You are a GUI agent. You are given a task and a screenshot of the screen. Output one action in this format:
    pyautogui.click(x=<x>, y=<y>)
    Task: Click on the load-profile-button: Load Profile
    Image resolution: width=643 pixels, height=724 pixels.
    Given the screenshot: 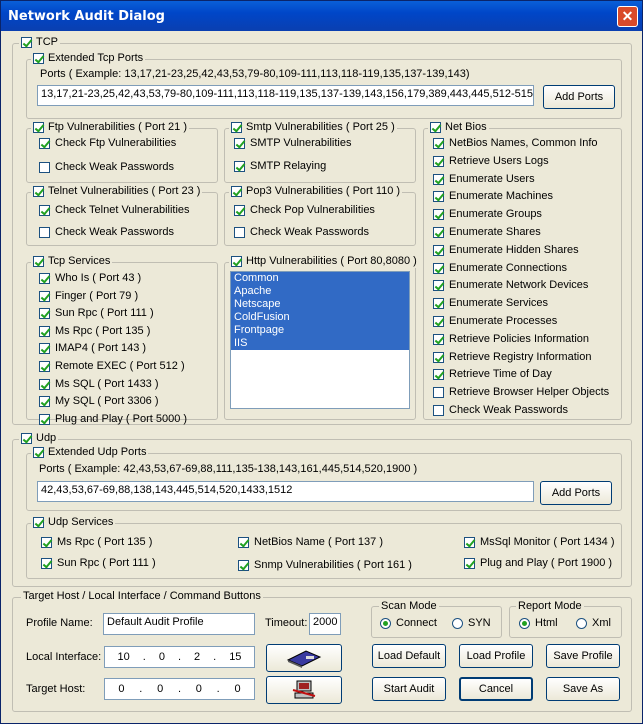 What is the action you would take?
    pyautogui.click(x=496, y=656)
    